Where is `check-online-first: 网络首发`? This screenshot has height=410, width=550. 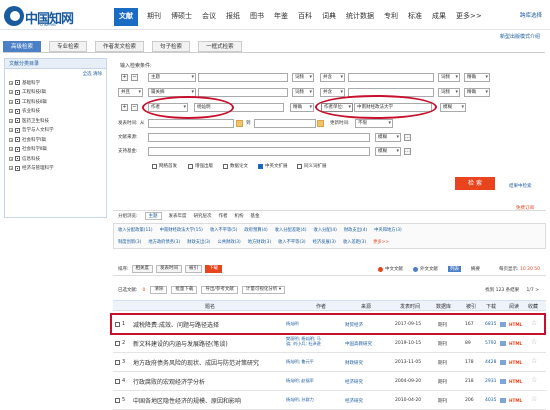 check-online-first: 网络首发 is located at coordinates (164, 166).